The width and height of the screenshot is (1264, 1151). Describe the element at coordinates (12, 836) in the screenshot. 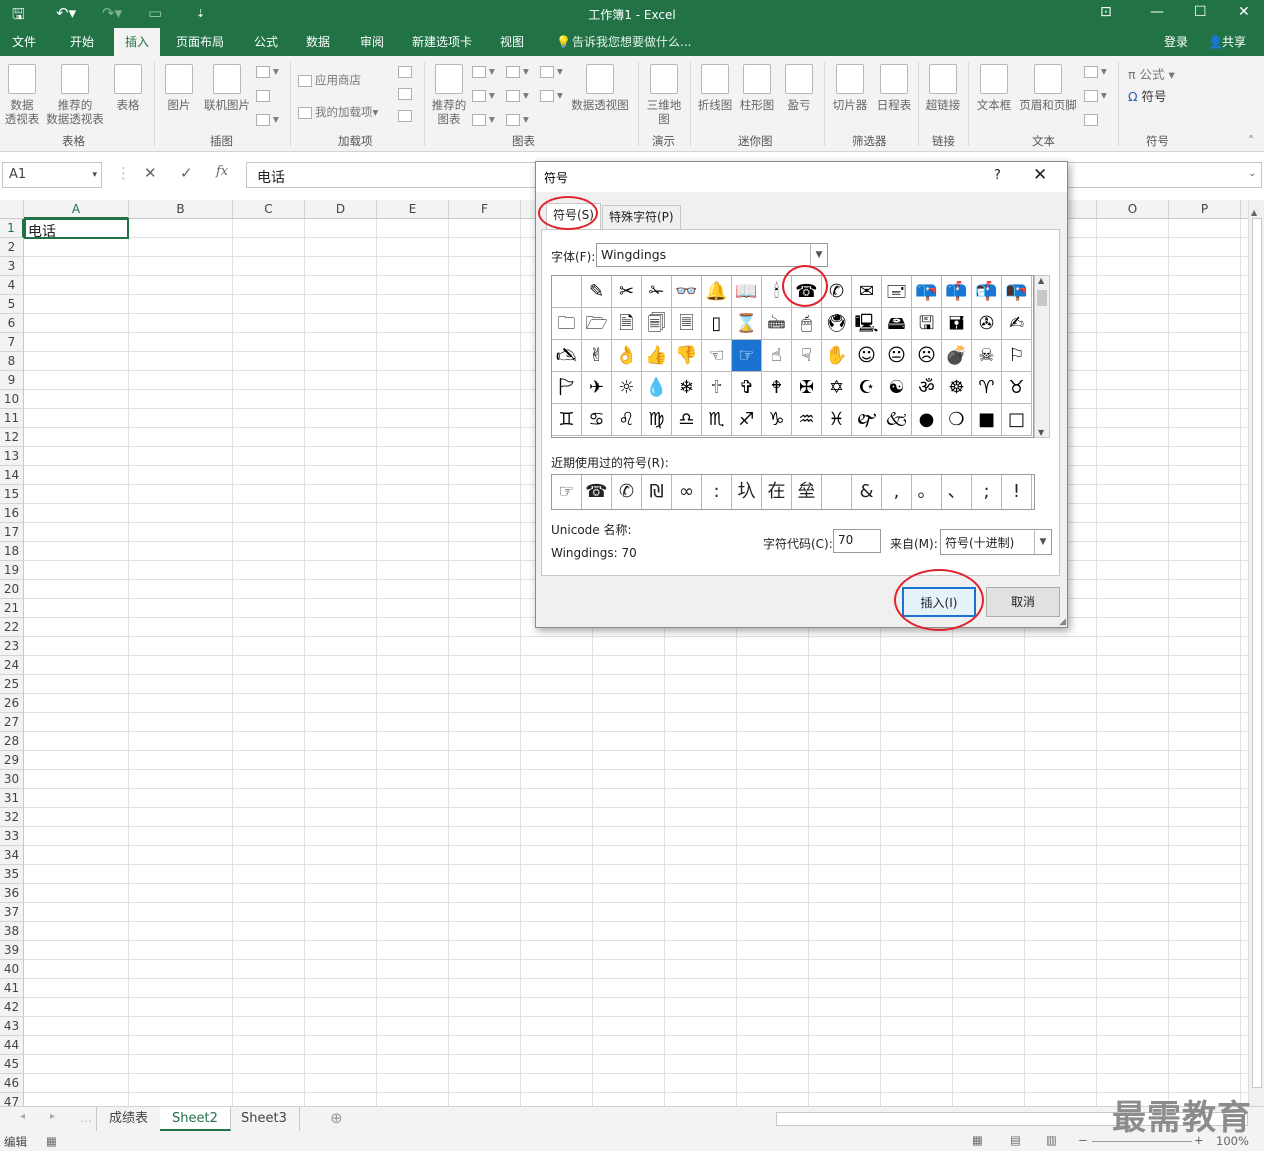

I see `row-header: 33` at that location.